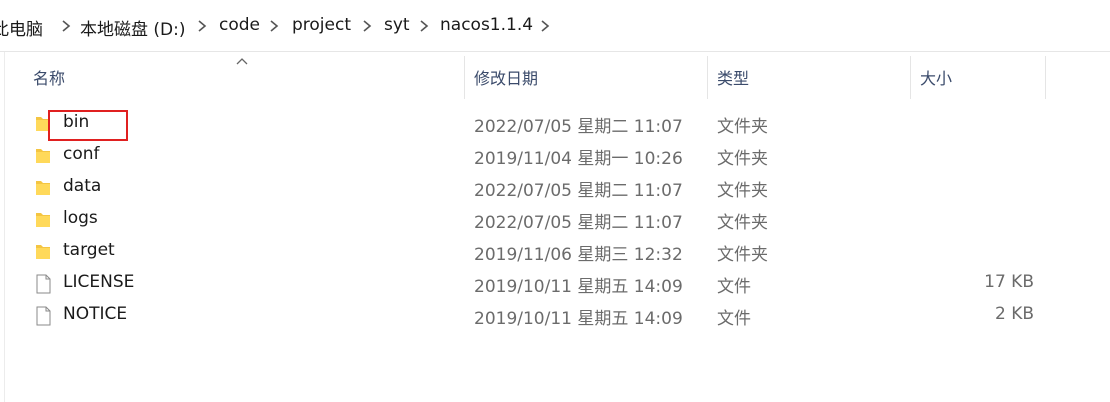 The image size is (1110, 402). What do you see at coordinates (99, 282) in the screenshot?
I see `file-name: LICENSE` at bounding box center [99, 282].